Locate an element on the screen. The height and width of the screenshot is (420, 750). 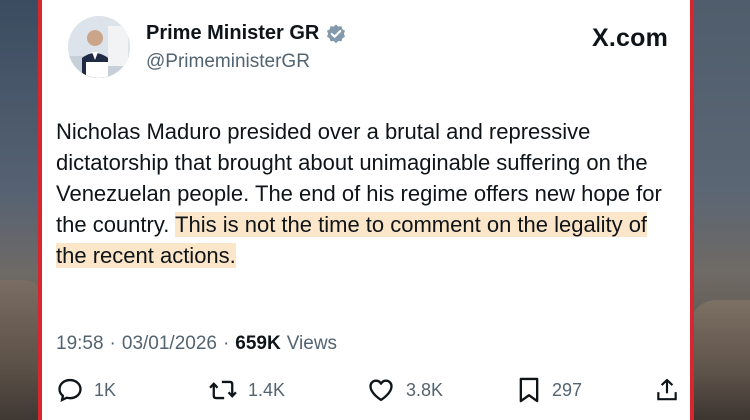
views-count: 659K is located at coordinates (258, 343).